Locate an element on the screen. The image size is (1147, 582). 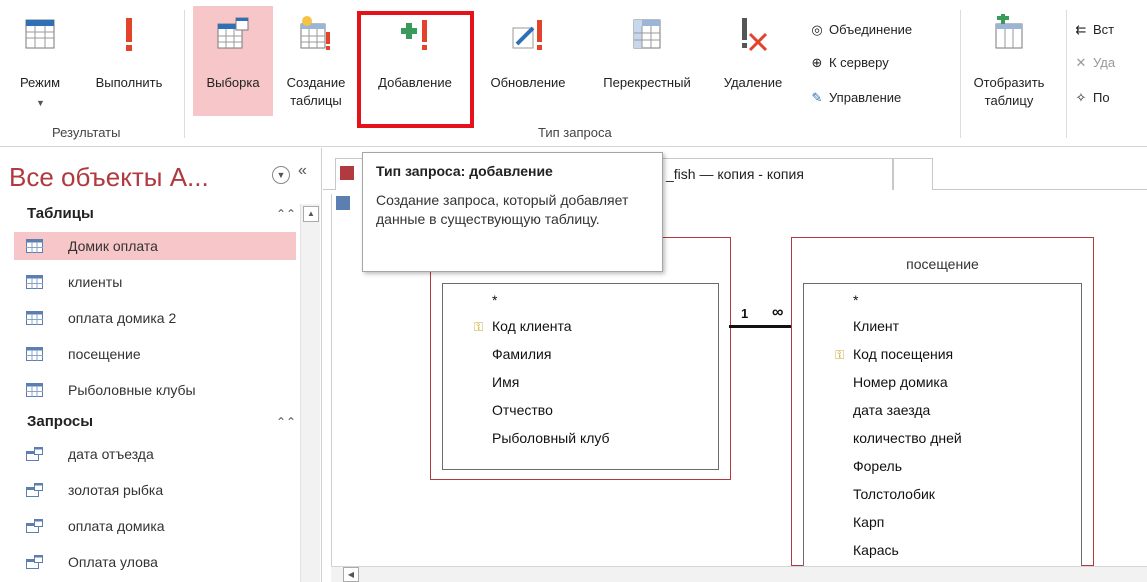
field-item: Рыболовный клуб is located at coordinates (551, 438).